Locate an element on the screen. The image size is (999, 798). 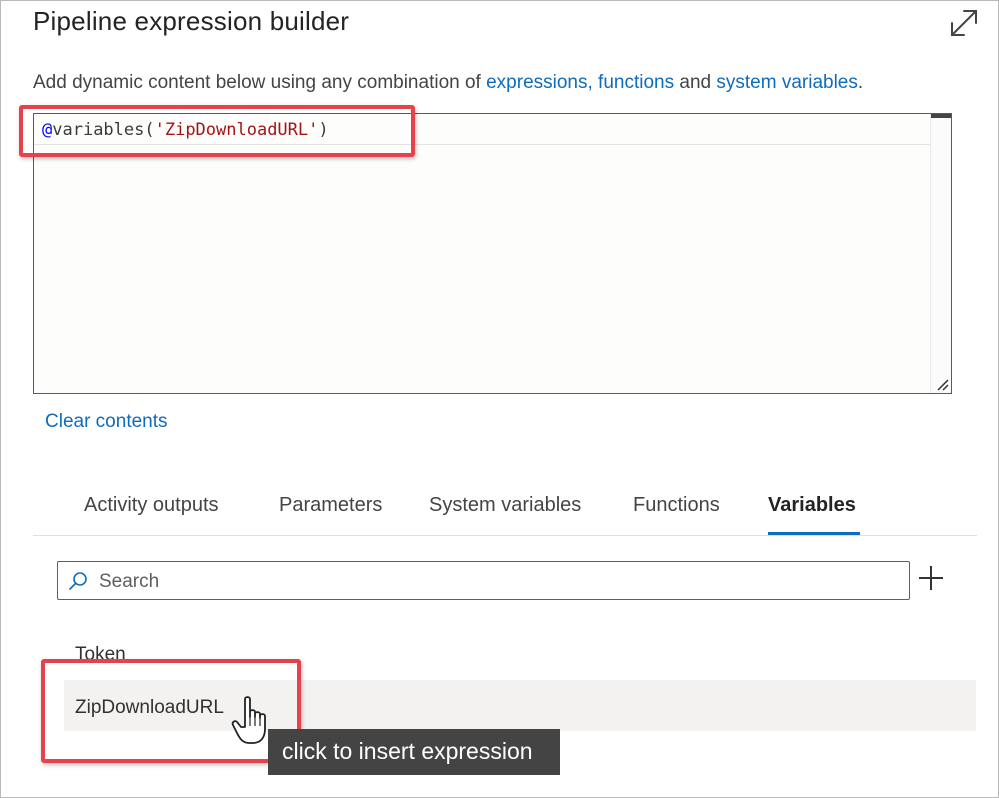
description-suffix: . is located at coordinates (860, 82).